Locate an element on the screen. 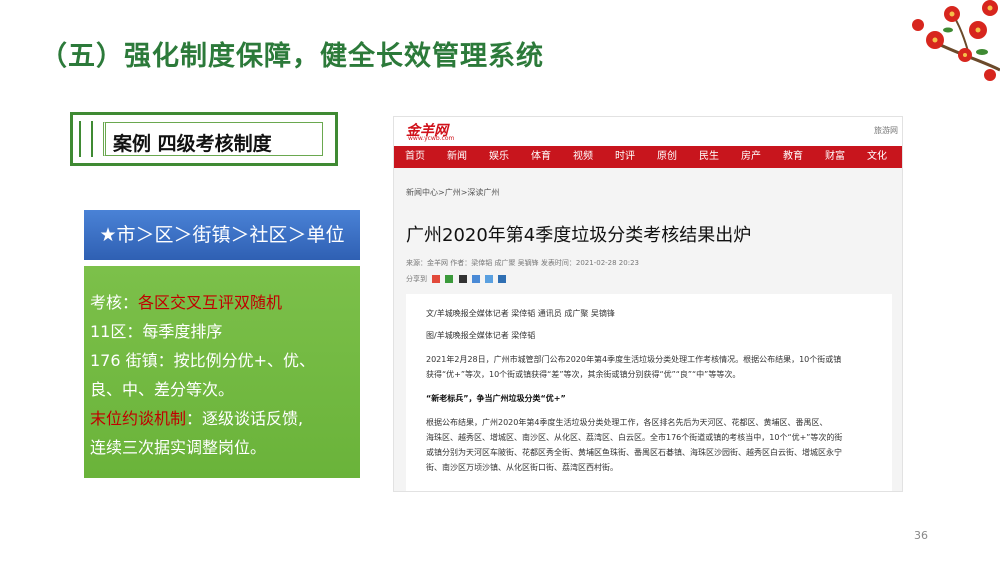  nav-item: 教育 is located at coordinates (793, 157).